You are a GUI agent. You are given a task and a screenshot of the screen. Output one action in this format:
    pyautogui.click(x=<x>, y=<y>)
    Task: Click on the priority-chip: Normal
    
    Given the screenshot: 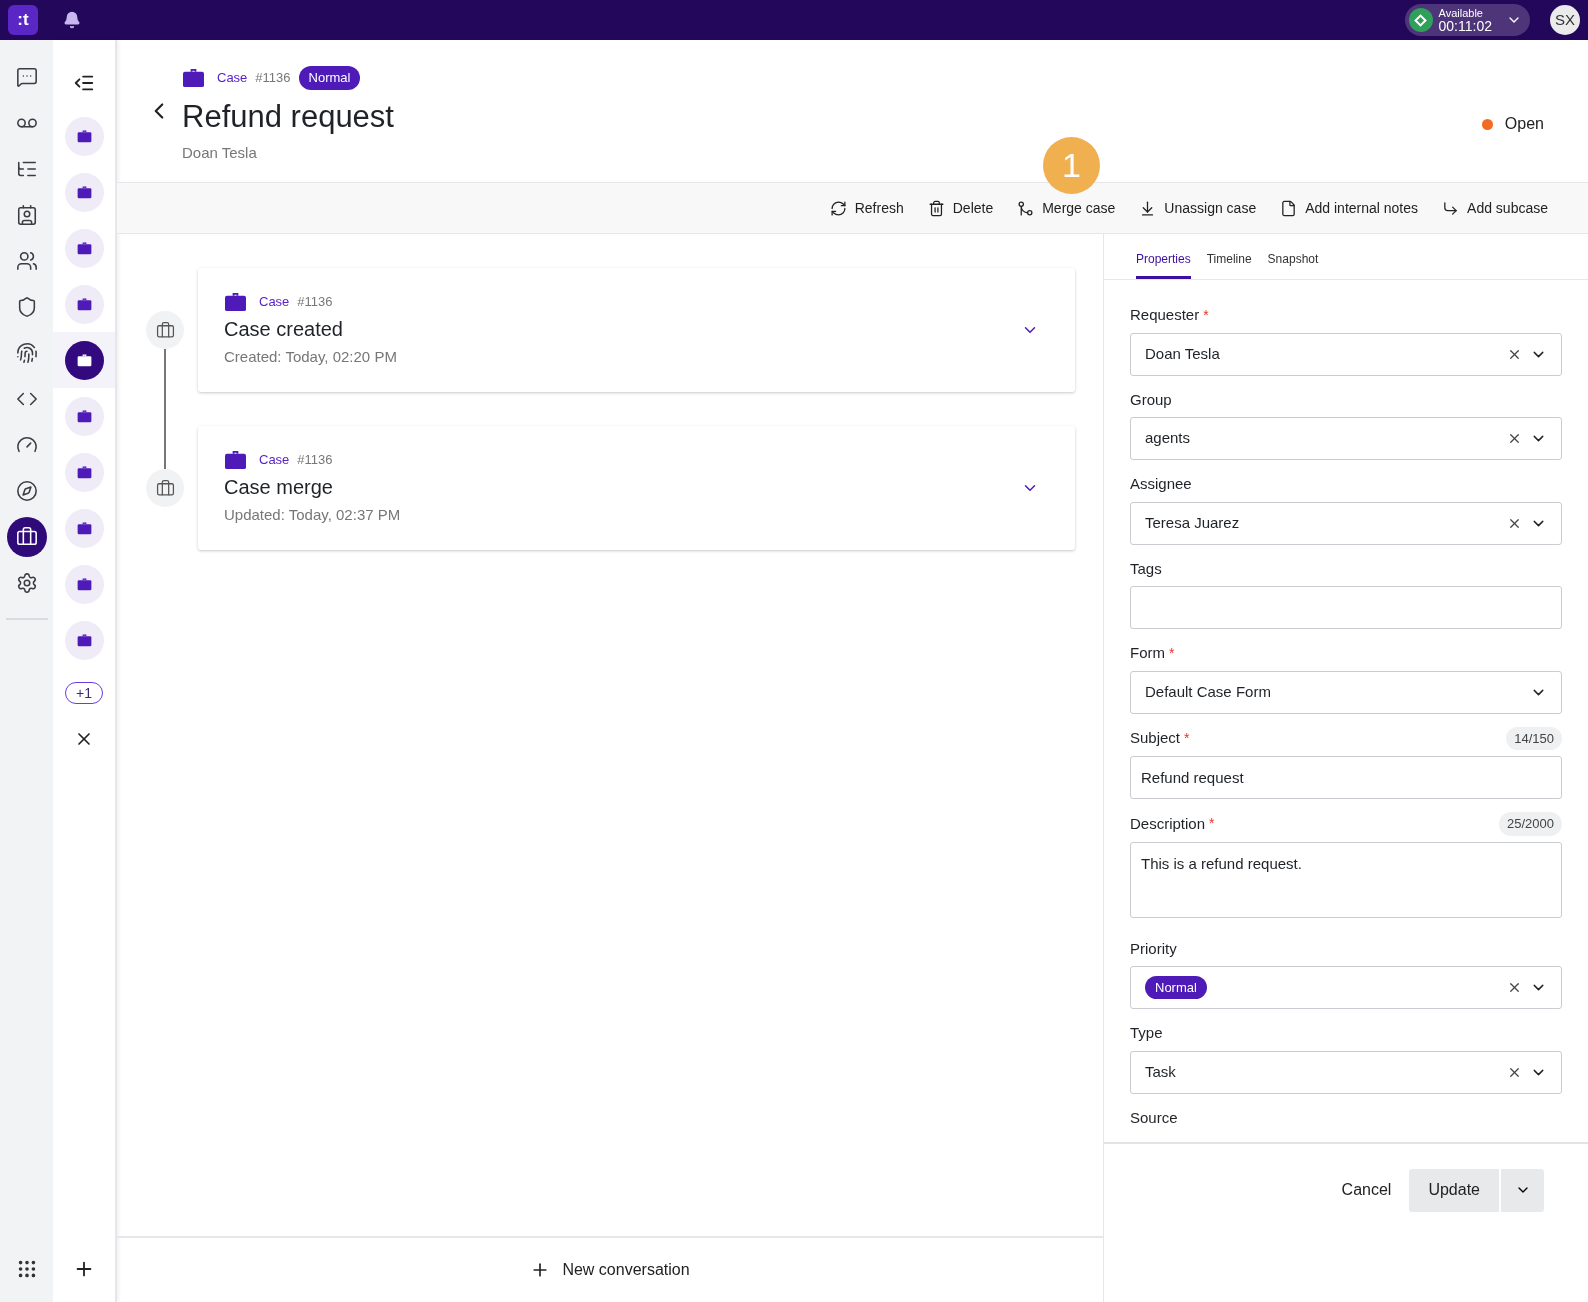 What is the action you would take?
    pyautogui.click(x=1176, y=987)
    